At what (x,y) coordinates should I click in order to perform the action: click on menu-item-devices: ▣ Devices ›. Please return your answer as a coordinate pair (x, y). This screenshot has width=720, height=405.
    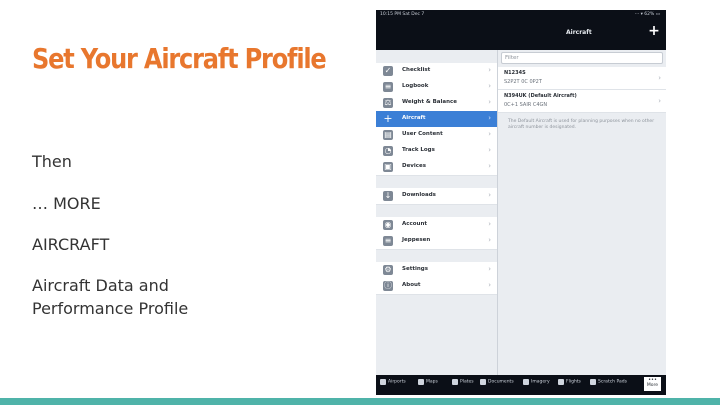
    Looking at the image, I should click on (436, 167).